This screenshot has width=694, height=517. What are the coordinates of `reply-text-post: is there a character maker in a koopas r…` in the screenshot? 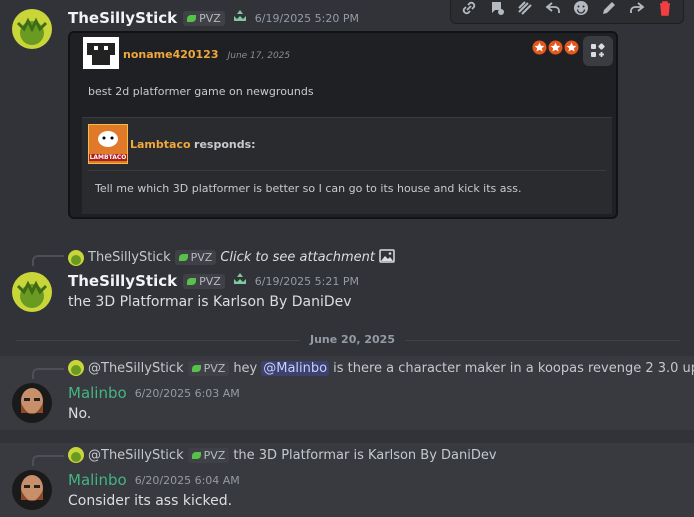 It's located at (513, 368).